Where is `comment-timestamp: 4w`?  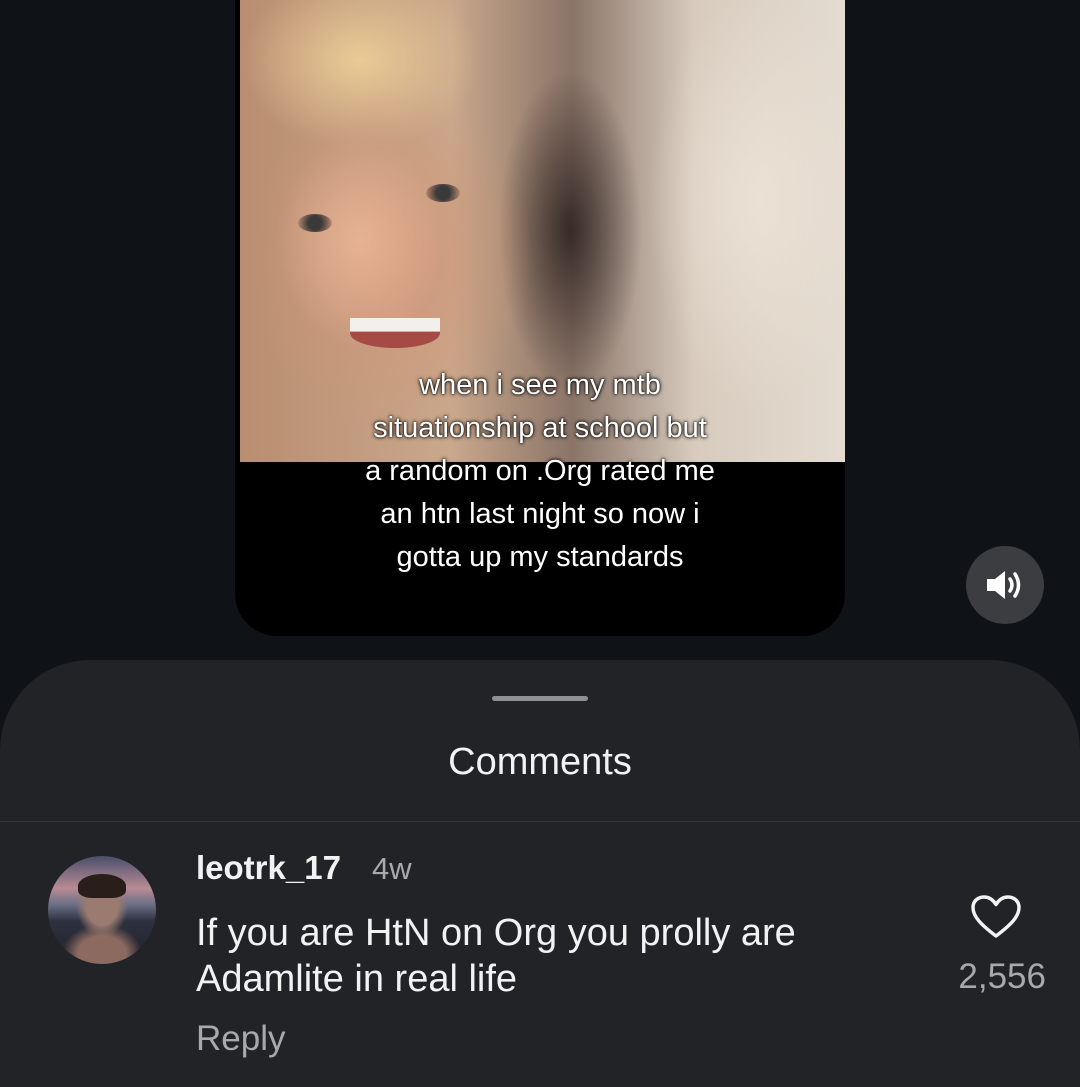
comment-timestamp: 4w is located at coordinates (392, 868).